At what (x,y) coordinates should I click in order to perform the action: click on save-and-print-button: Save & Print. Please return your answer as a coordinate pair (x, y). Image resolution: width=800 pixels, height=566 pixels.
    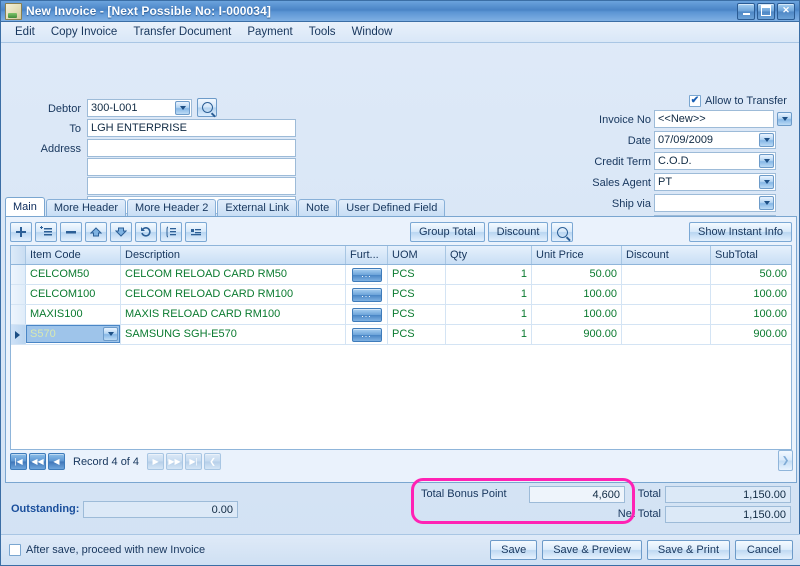
    Looking at the image, I should click on (688, 550).